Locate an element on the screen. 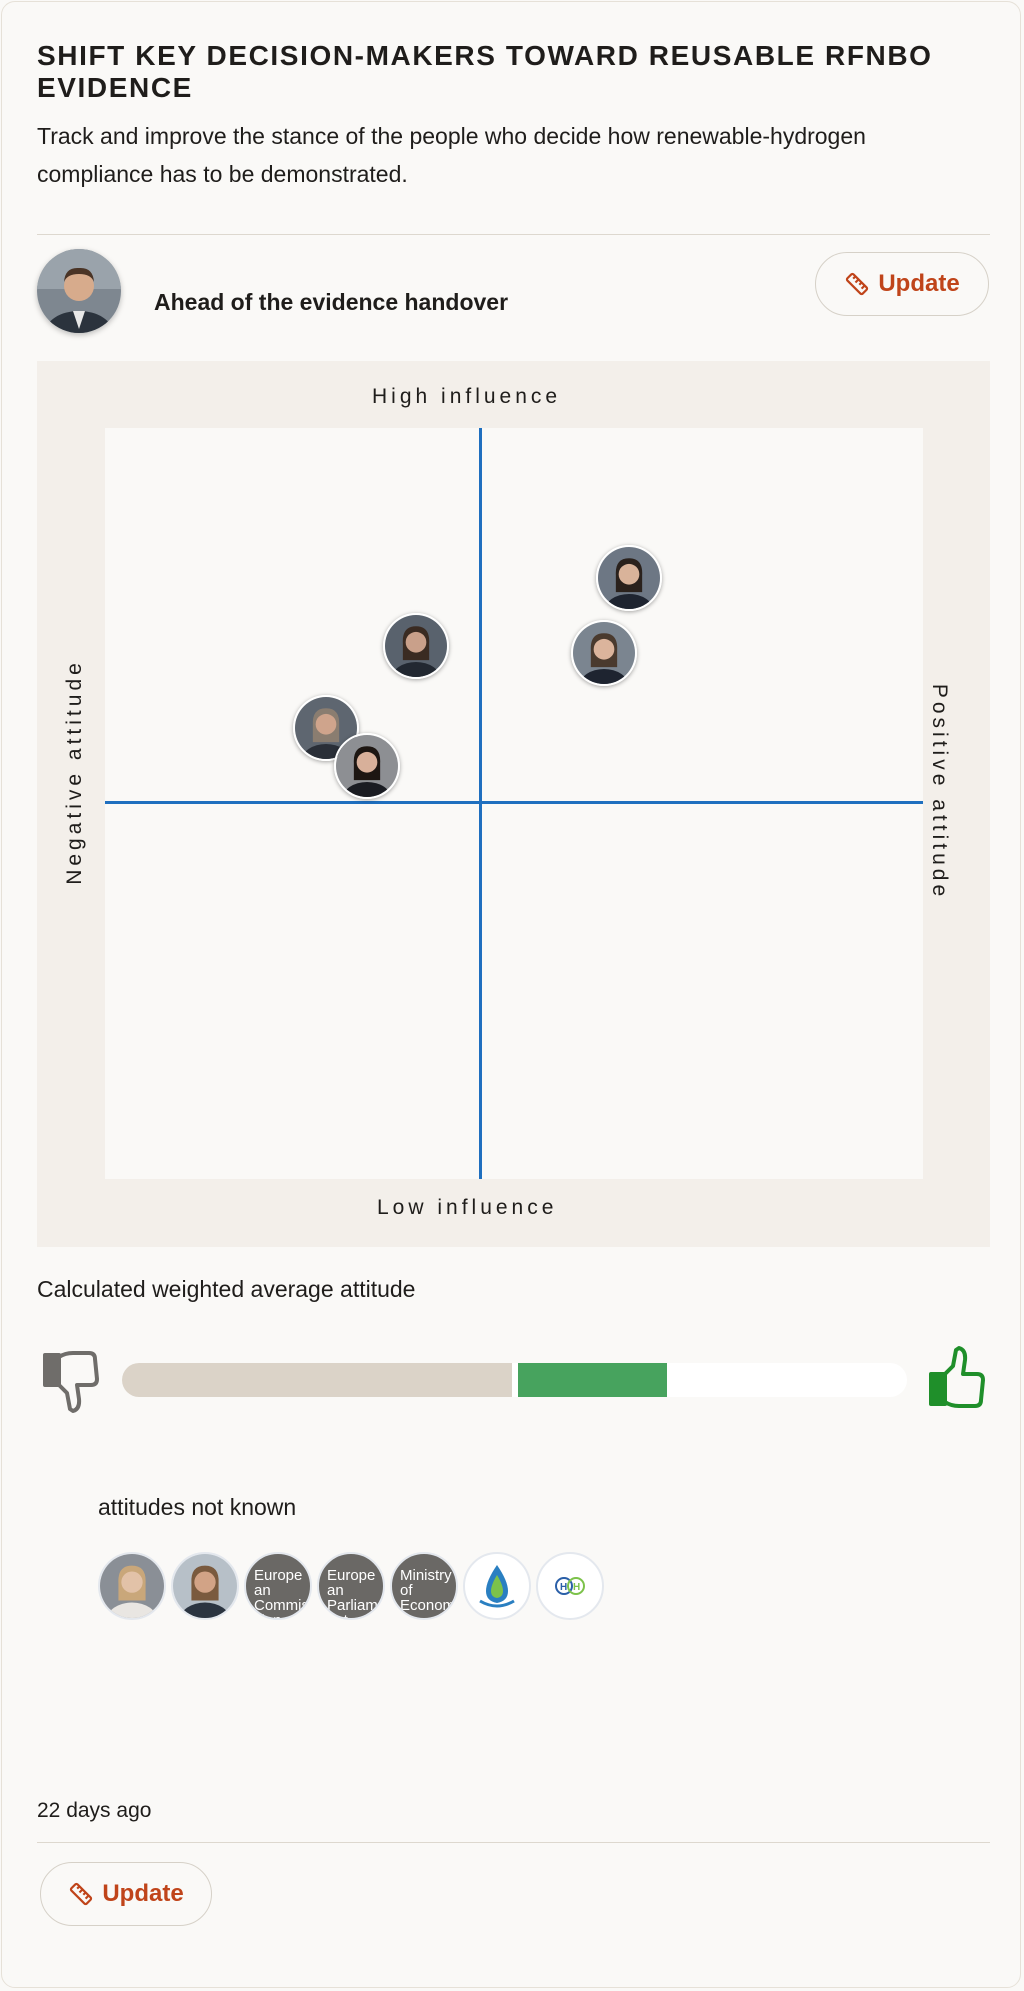  bar-positive-segment is located at coordinates (592, 1380).